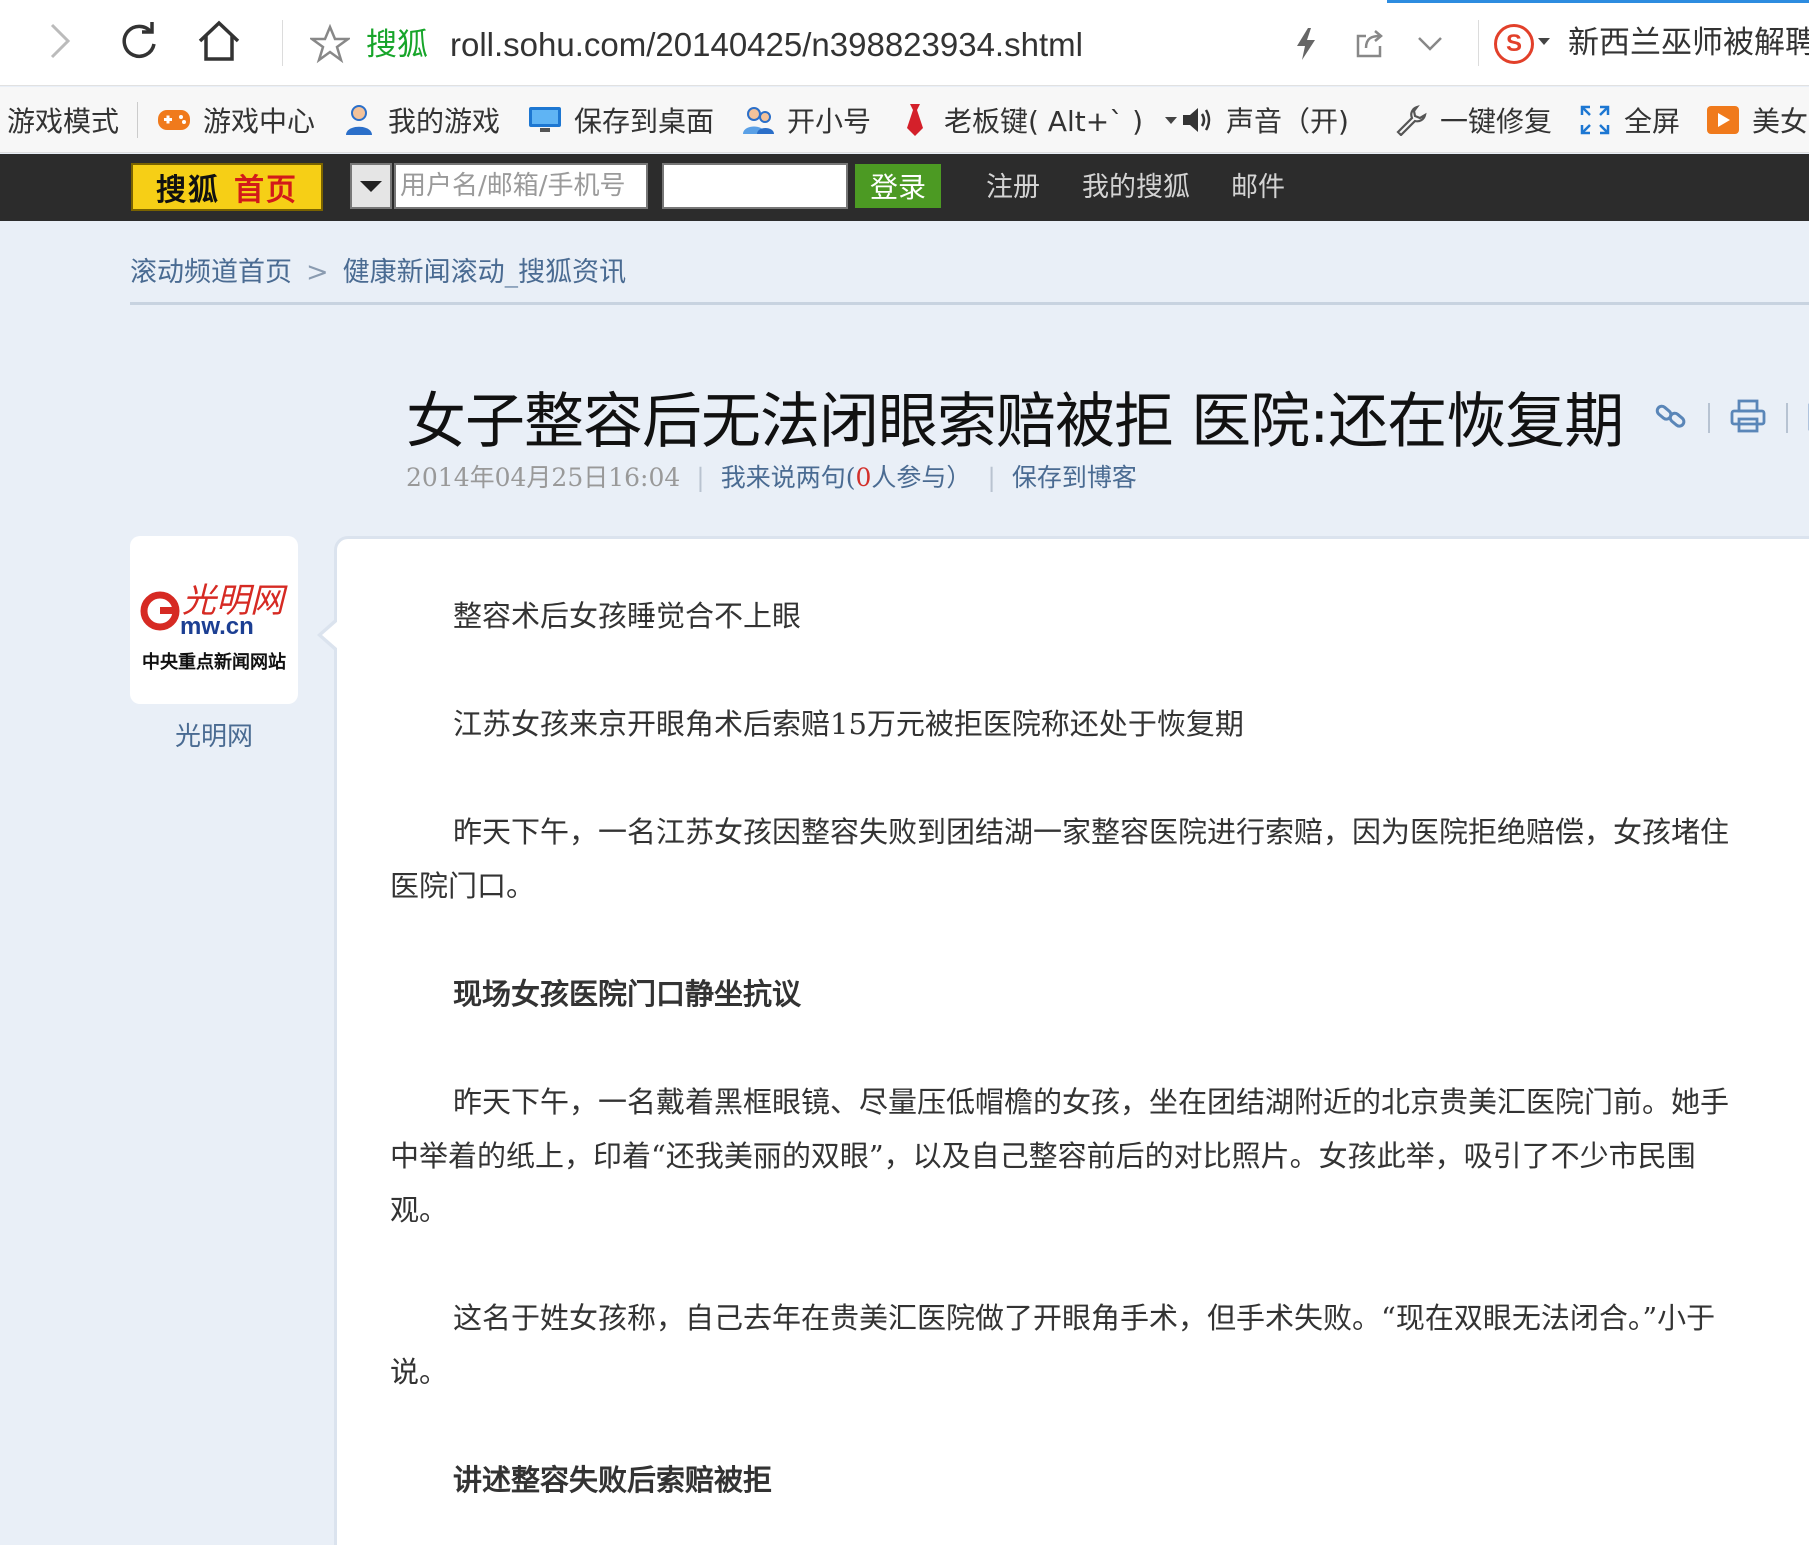  I want to click on gamepad-icon, so click(174, 120).